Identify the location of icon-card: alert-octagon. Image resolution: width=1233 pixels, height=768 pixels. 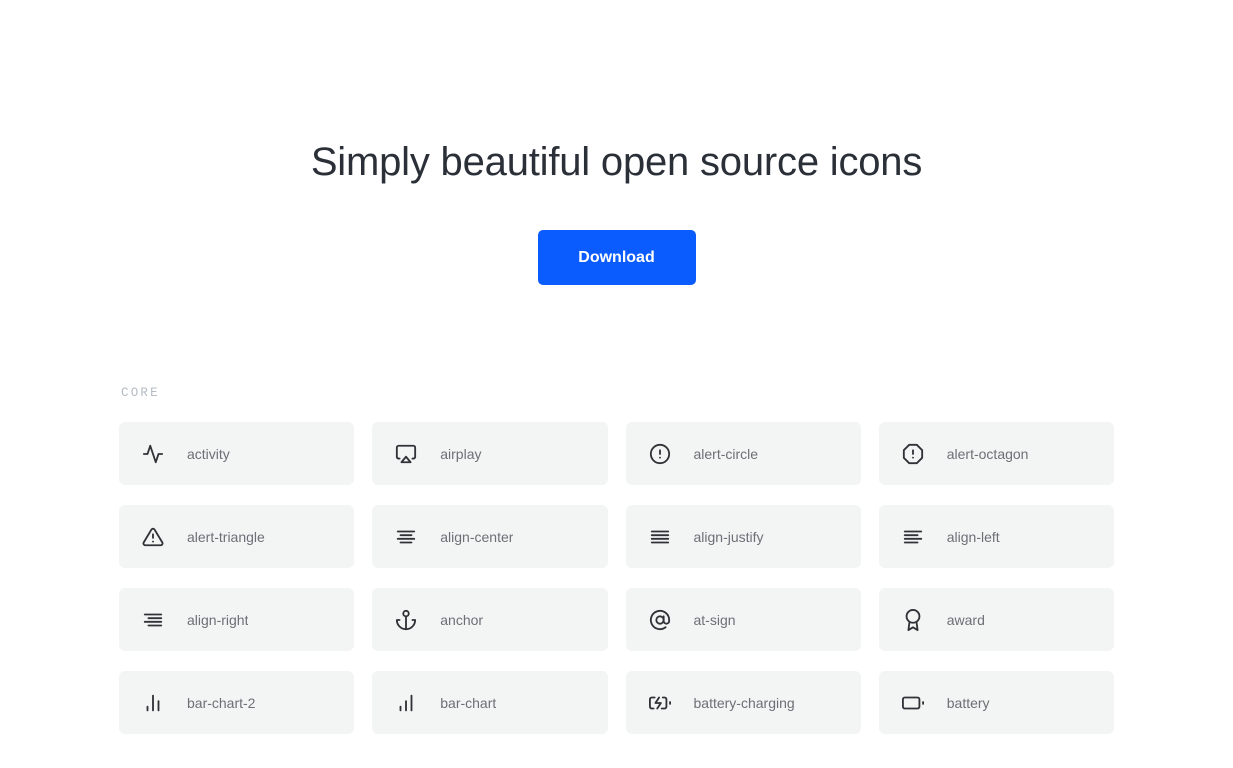
(996, 453).